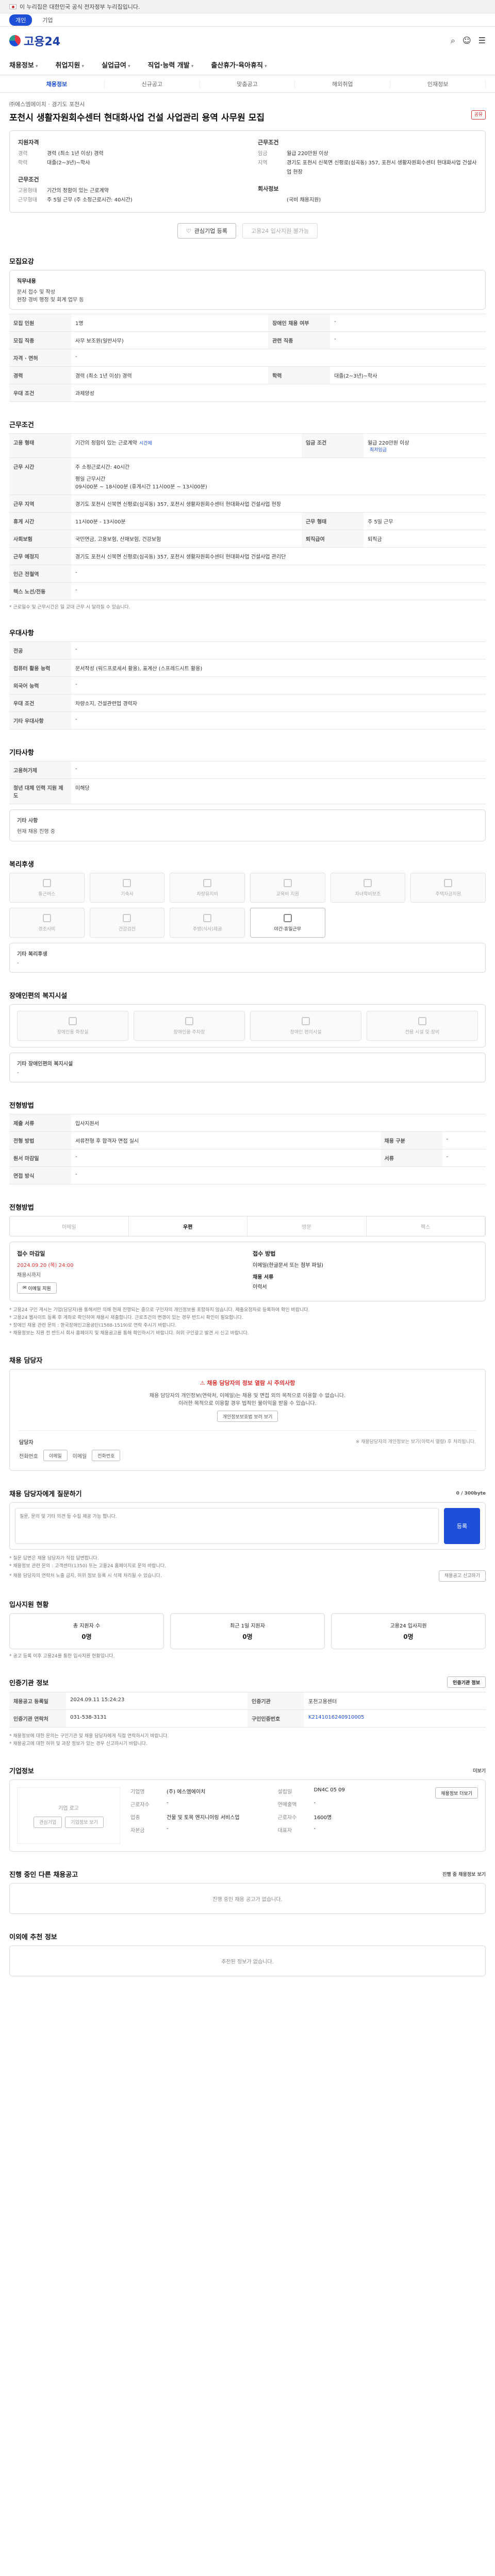 Image resolution: width=495 pixels, height=2576 pixels. What do you see at coordinates (84, 1822) in the screenshot?
I see `company-info-button: 기업정보 보기` at bounding box center [84, 1822].